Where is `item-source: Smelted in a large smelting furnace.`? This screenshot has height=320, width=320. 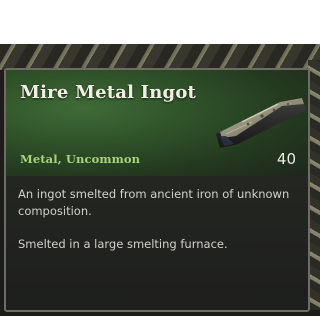
item-source: Smelted in a large smelting furnace. is located at coordinates (123, 244).